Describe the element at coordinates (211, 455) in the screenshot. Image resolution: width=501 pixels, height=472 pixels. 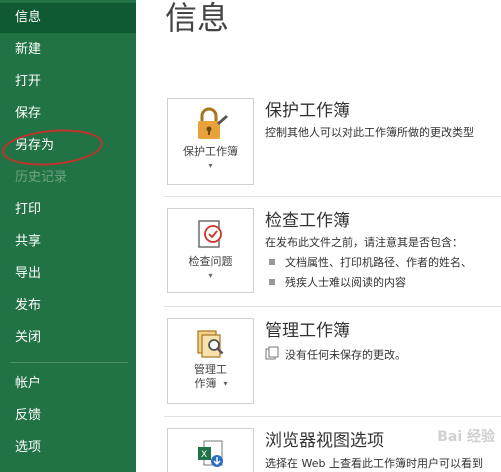
I see `excel-browser-icon: X` at that location.